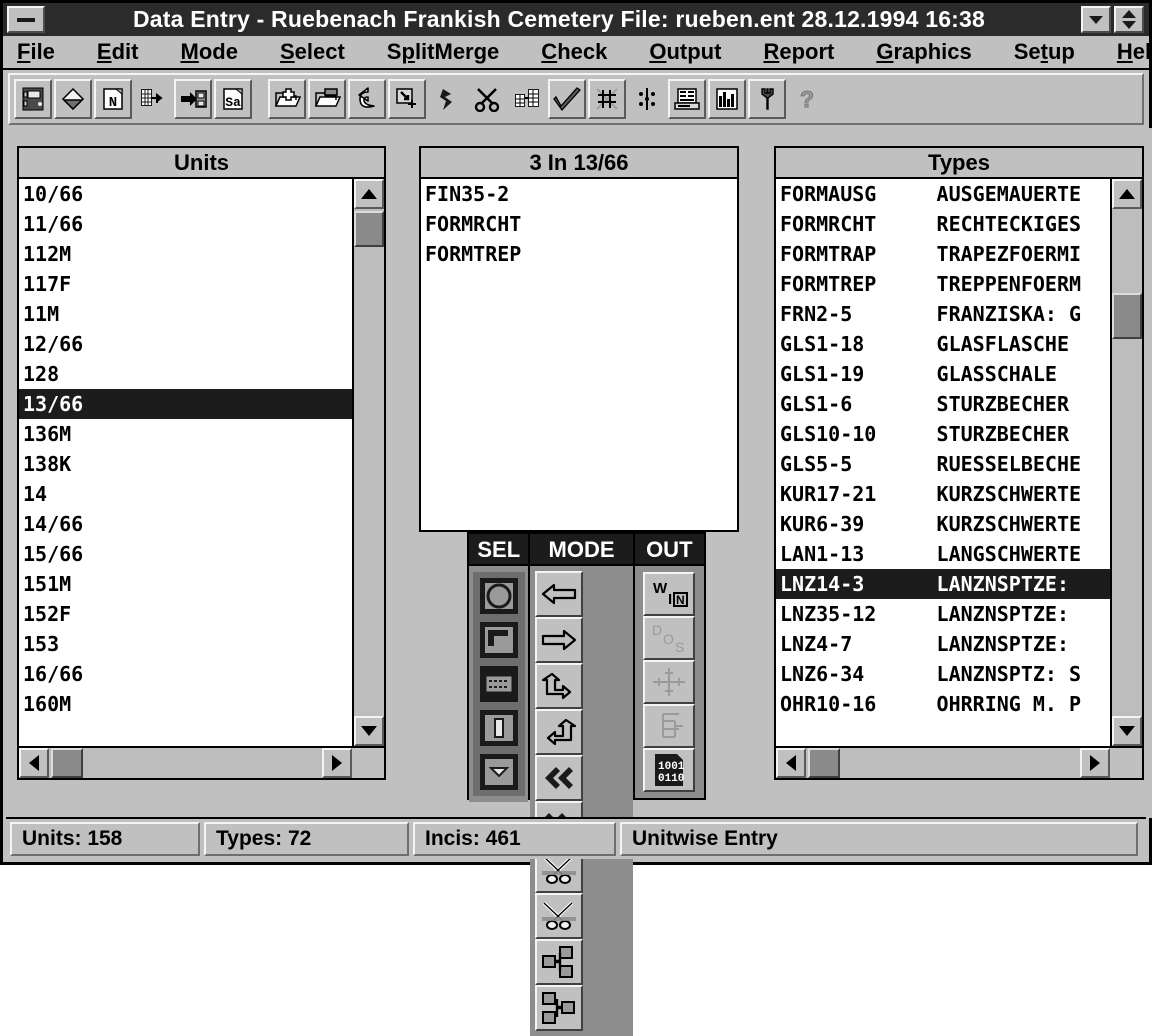  What do you see at coordinates (791, 763) in the screenshot?
I see `types-scroll-left-button` at bounding box center [791, 763].